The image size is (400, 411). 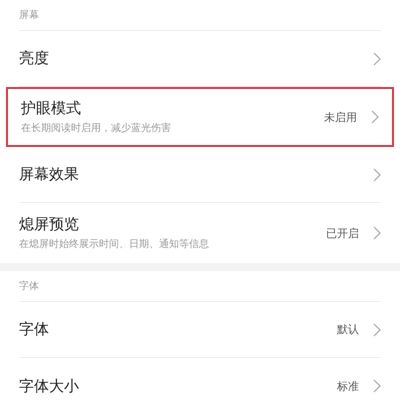 I want to click on settings-row: 护眼模式 在长期阅读时启用，减少蓝光伤害 未启用, so click(x=200, y=117).